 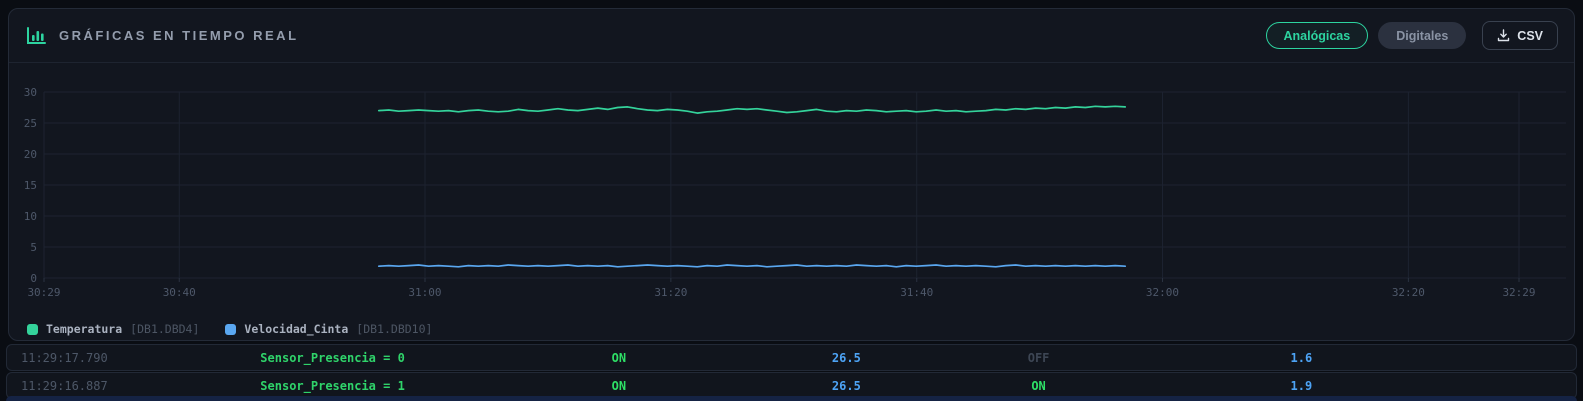 I want to click on log-cell-off: OFF, so click(x=1038, y=357).